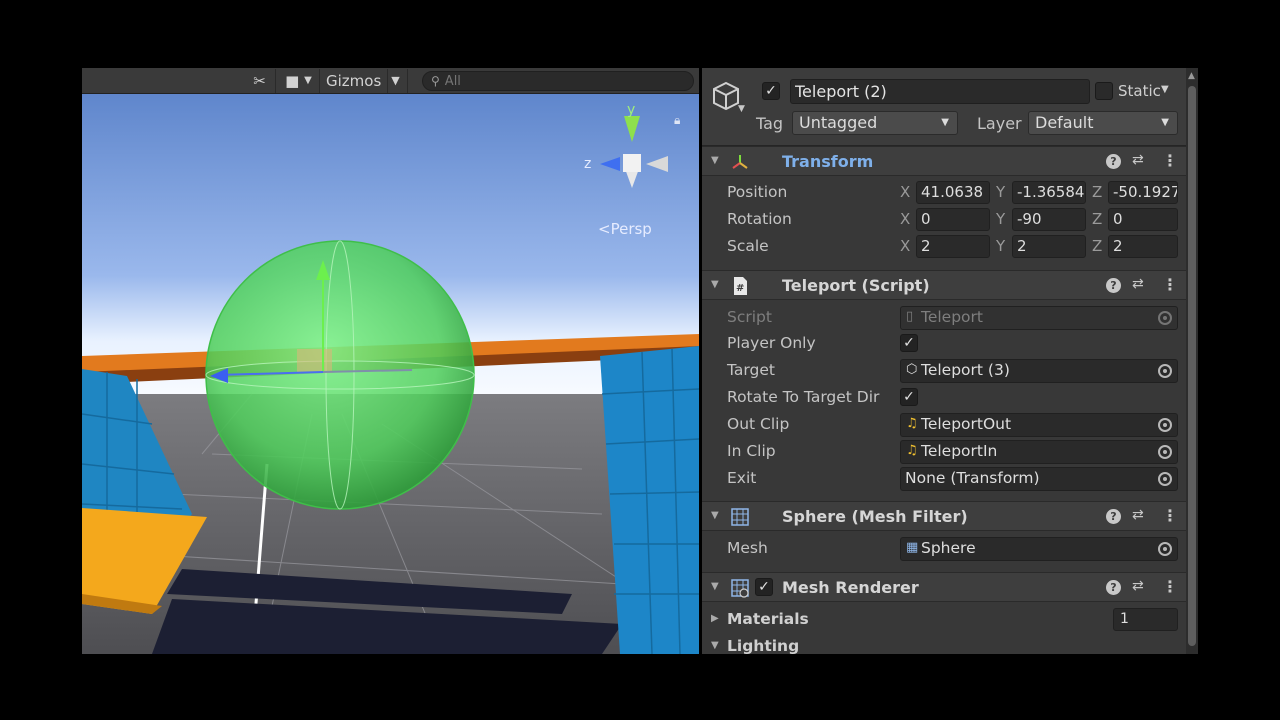 This screenshot has width=1280, height=720. Describe the element at coordinates (1039, 452) in the screenshot. I see `in-clip-field: ♫ TeleportIn` at that location.